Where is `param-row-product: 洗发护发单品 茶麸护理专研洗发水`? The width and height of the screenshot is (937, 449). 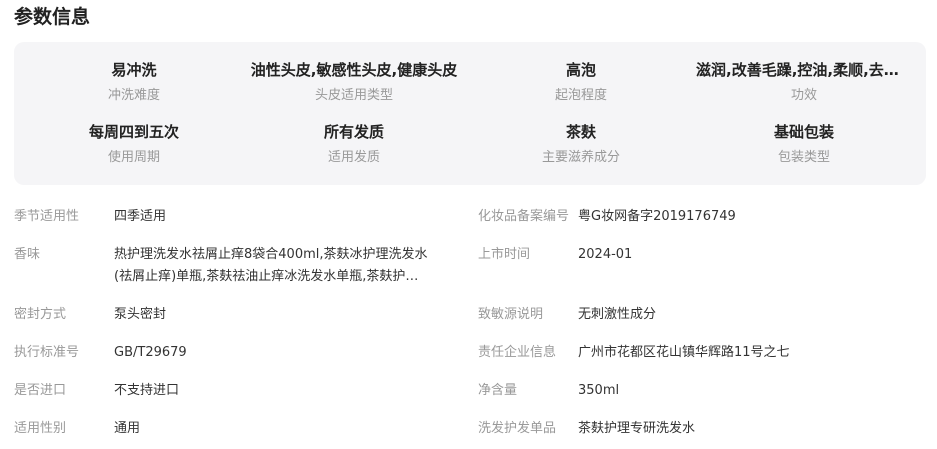
param-row-product: 洗发护发单品 茶麸护理专研洗发水 is located at coordinates (586, 429).